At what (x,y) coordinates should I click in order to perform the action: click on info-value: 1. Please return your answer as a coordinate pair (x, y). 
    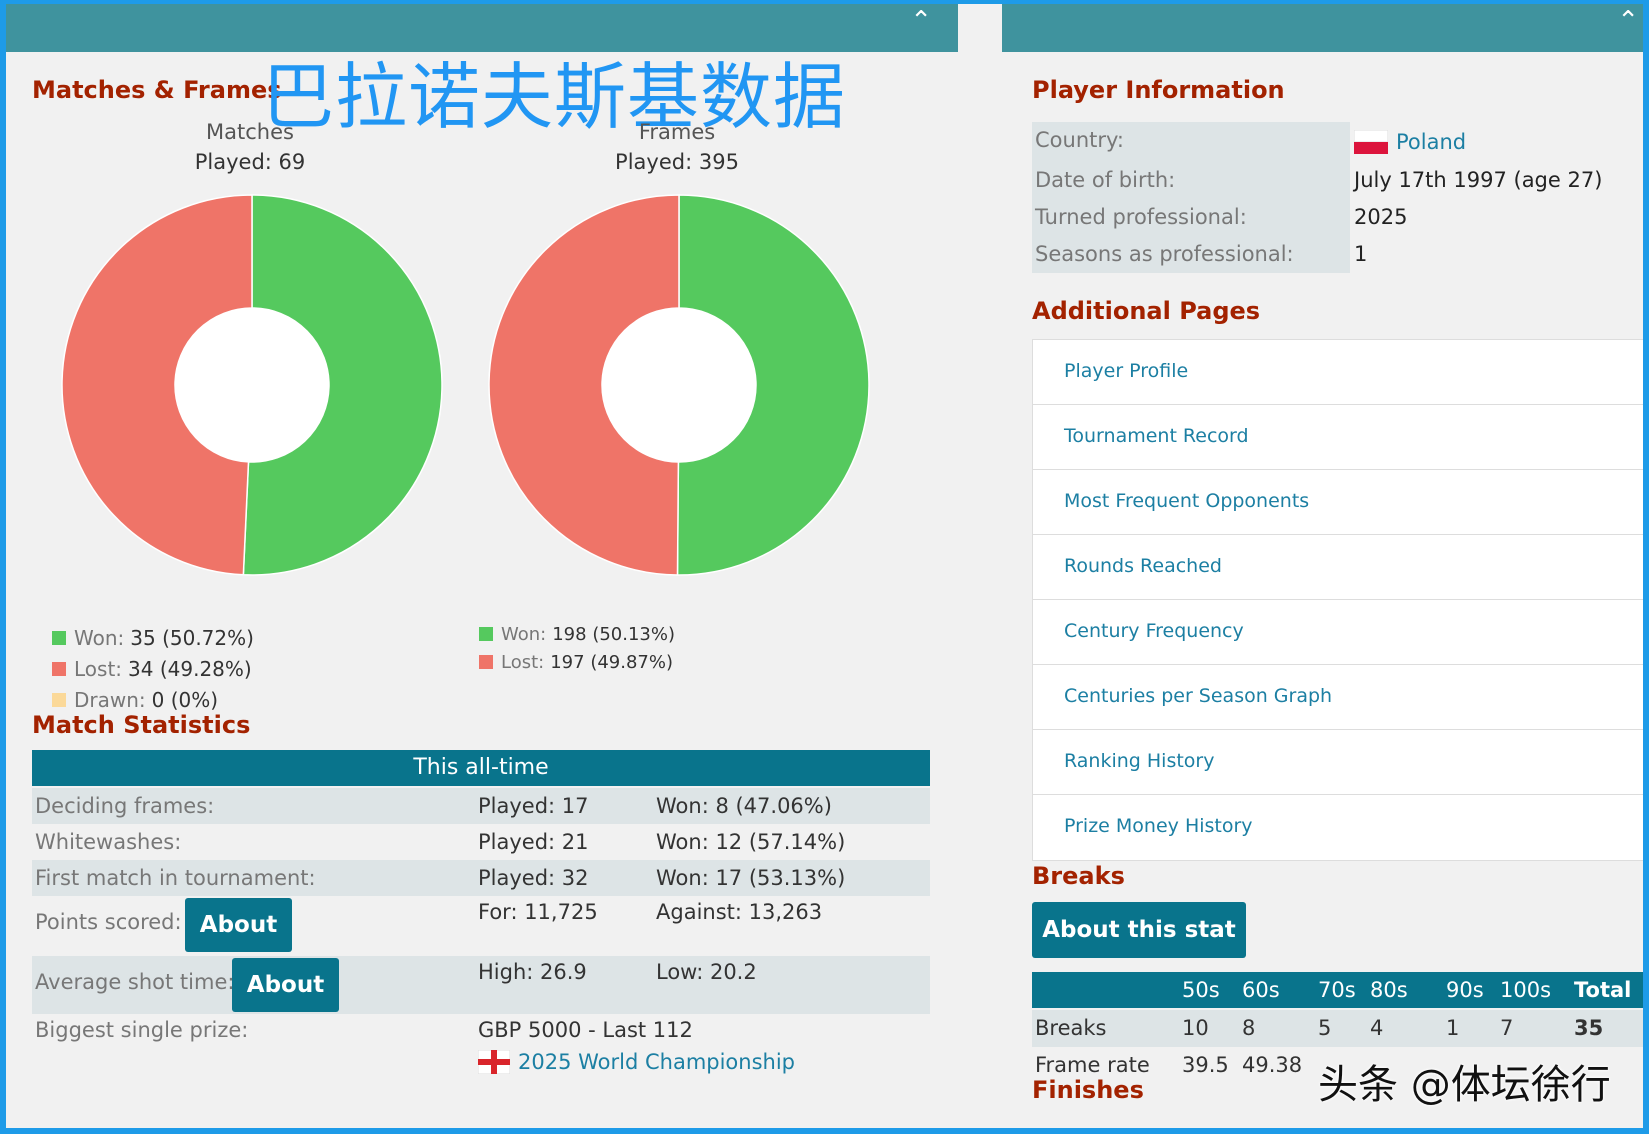
    Looking at the image, I should click on (1361, 254).